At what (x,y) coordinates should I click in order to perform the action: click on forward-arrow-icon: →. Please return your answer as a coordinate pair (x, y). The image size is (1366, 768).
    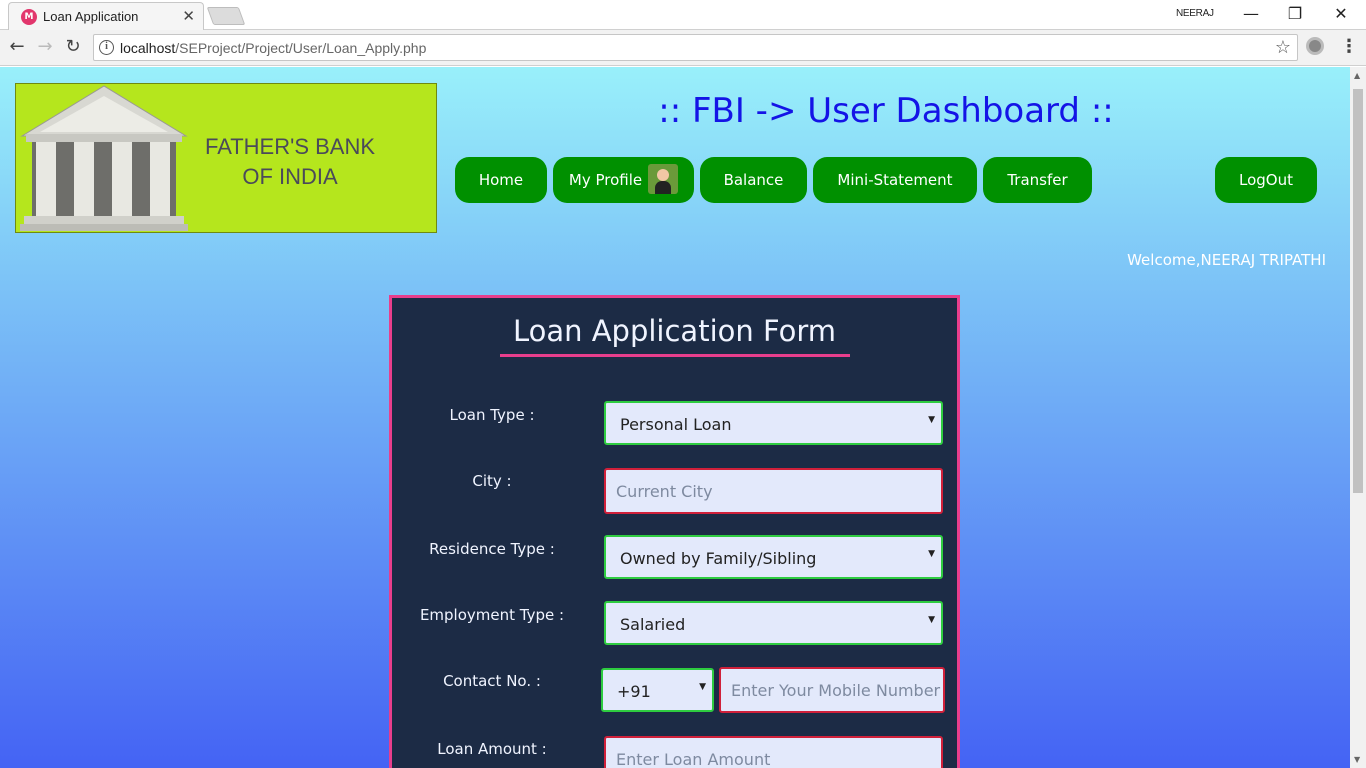
    Looking at the image, I should click on (45, 47).